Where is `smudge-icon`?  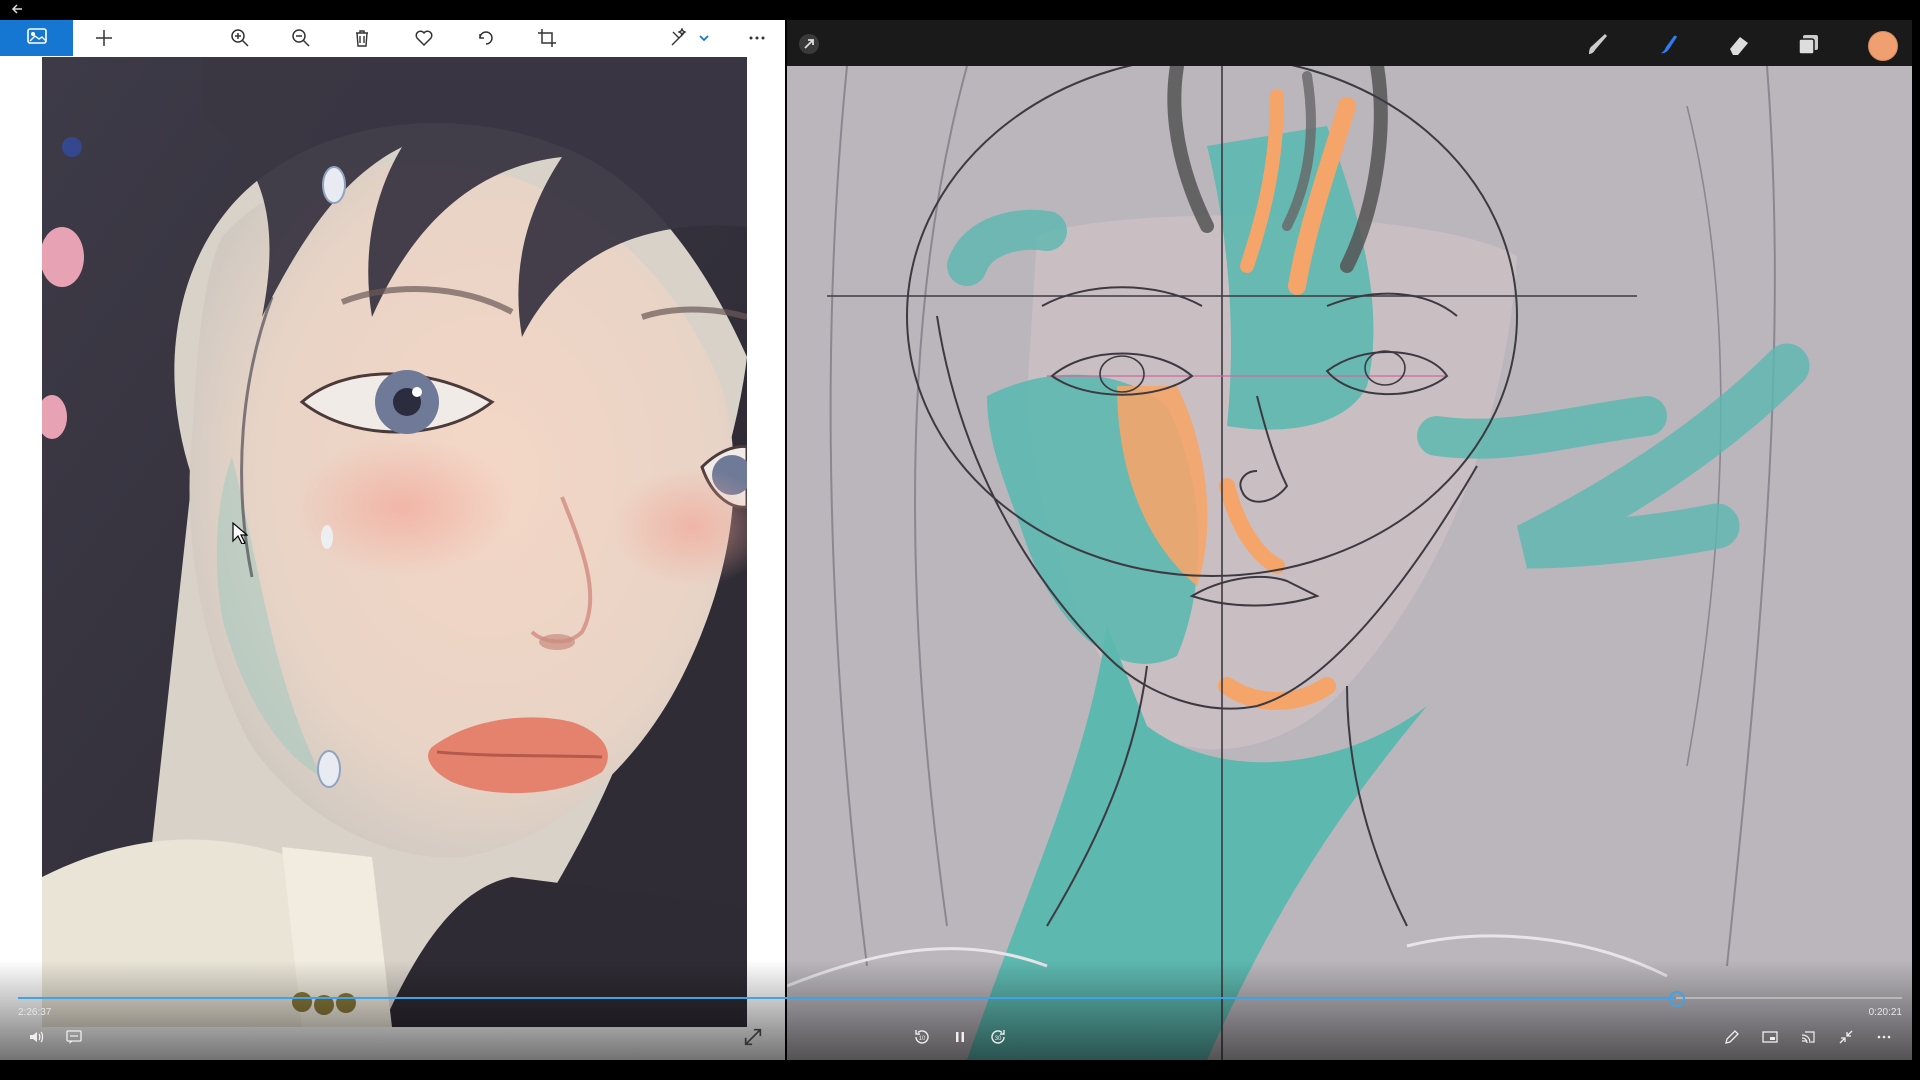 smudge-icon is located at coordinates (1669, 44).